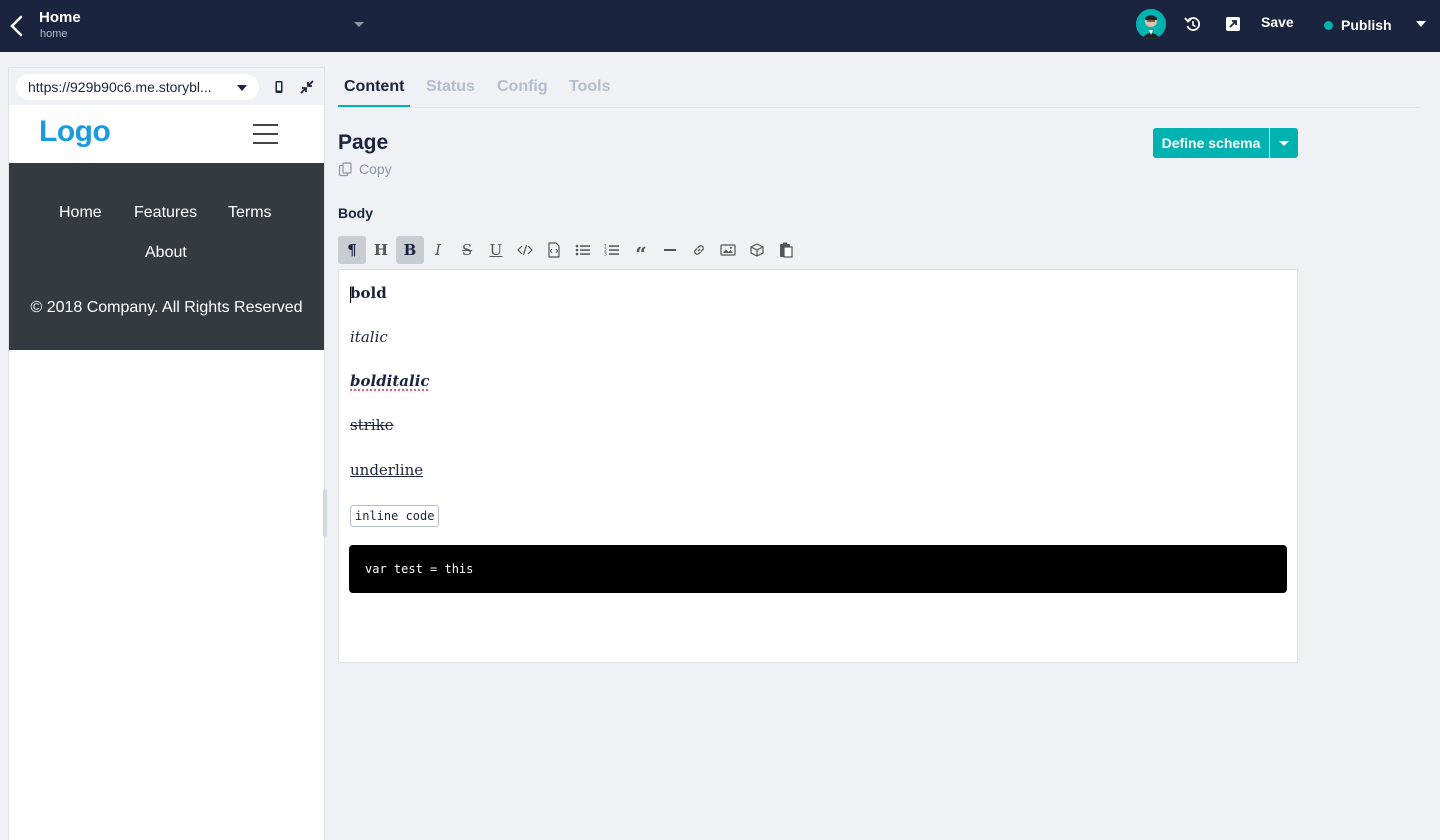 Image resolution: width=1440 pixels, height=840 pixels. I want to click on device-toggle-button, so click(279, 87).